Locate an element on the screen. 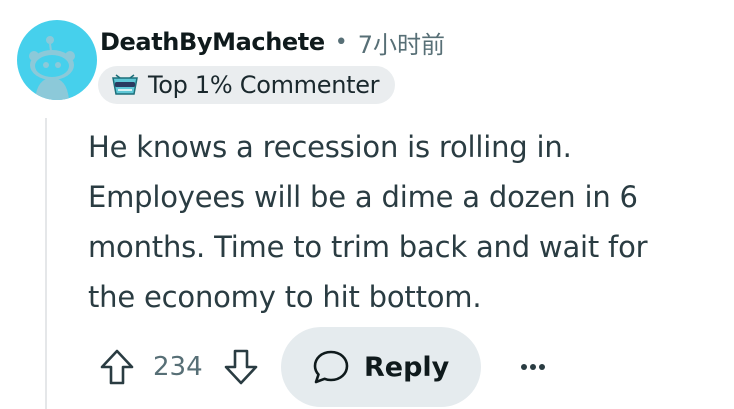 This screenshot has width=734, height=409. downvote-arrow-icon is located at coordinates (240, 367).